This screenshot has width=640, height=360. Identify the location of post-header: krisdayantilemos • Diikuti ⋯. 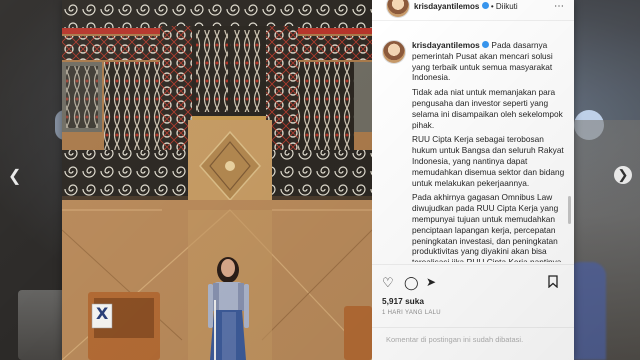
(473, 10).